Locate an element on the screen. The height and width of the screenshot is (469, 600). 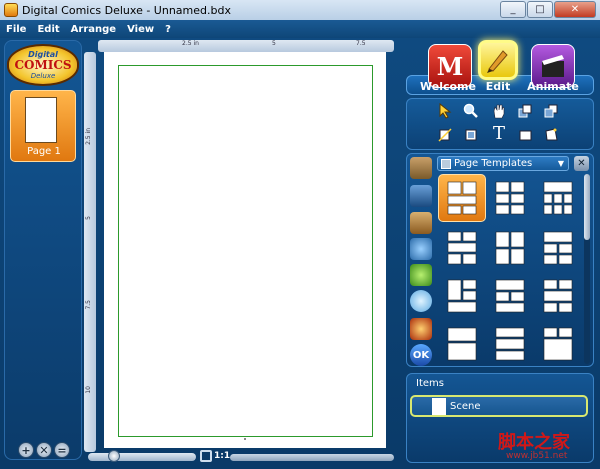
app-logo: Digital COMICS Deluxe is located at coordinates (43, 65).